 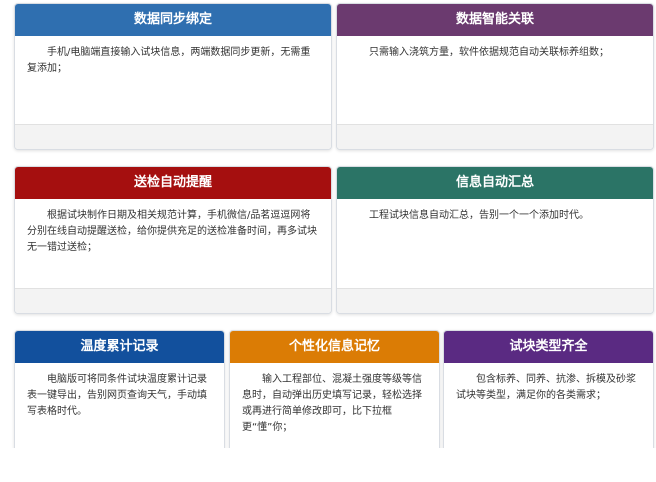 What do you see at coordinates (334, 347) in the screenshot?
I see `card-title-personal-memory: 个性化信息记忆` at bounding box center [334, 347].